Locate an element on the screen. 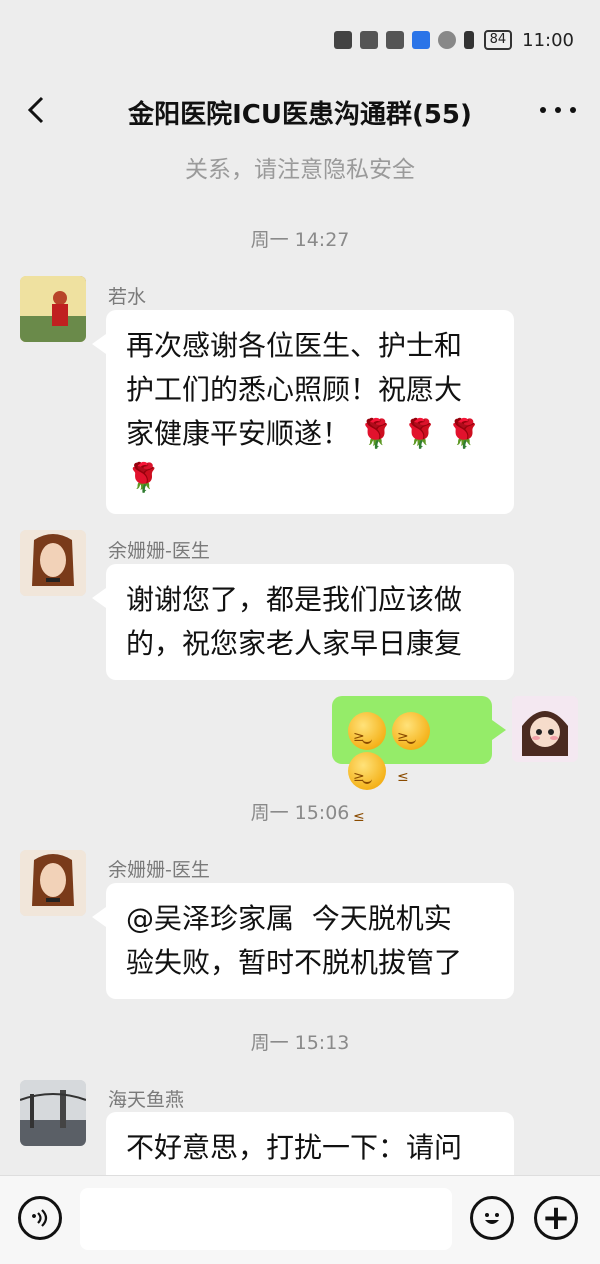 The width and height of the screenshot is (600, 1264). wifi-icon is located at coordinates (446, 40).